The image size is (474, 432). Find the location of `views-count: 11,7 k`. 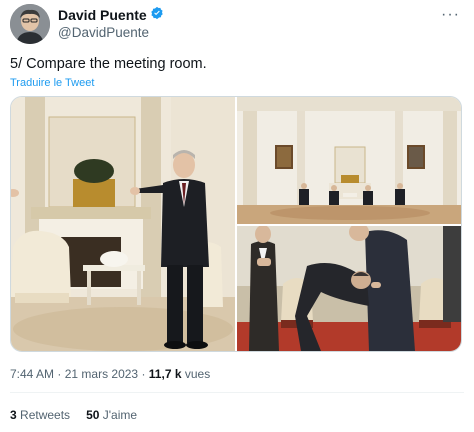

views-count: 11,7 k is located at coordinates (165, 374).